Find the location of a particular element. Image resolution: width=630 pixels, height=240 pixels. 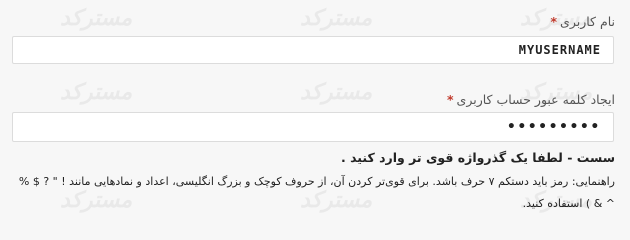

password-label-text: ایجاد کلمه عبور حساب کاربری is located at coordinates (535, 99).